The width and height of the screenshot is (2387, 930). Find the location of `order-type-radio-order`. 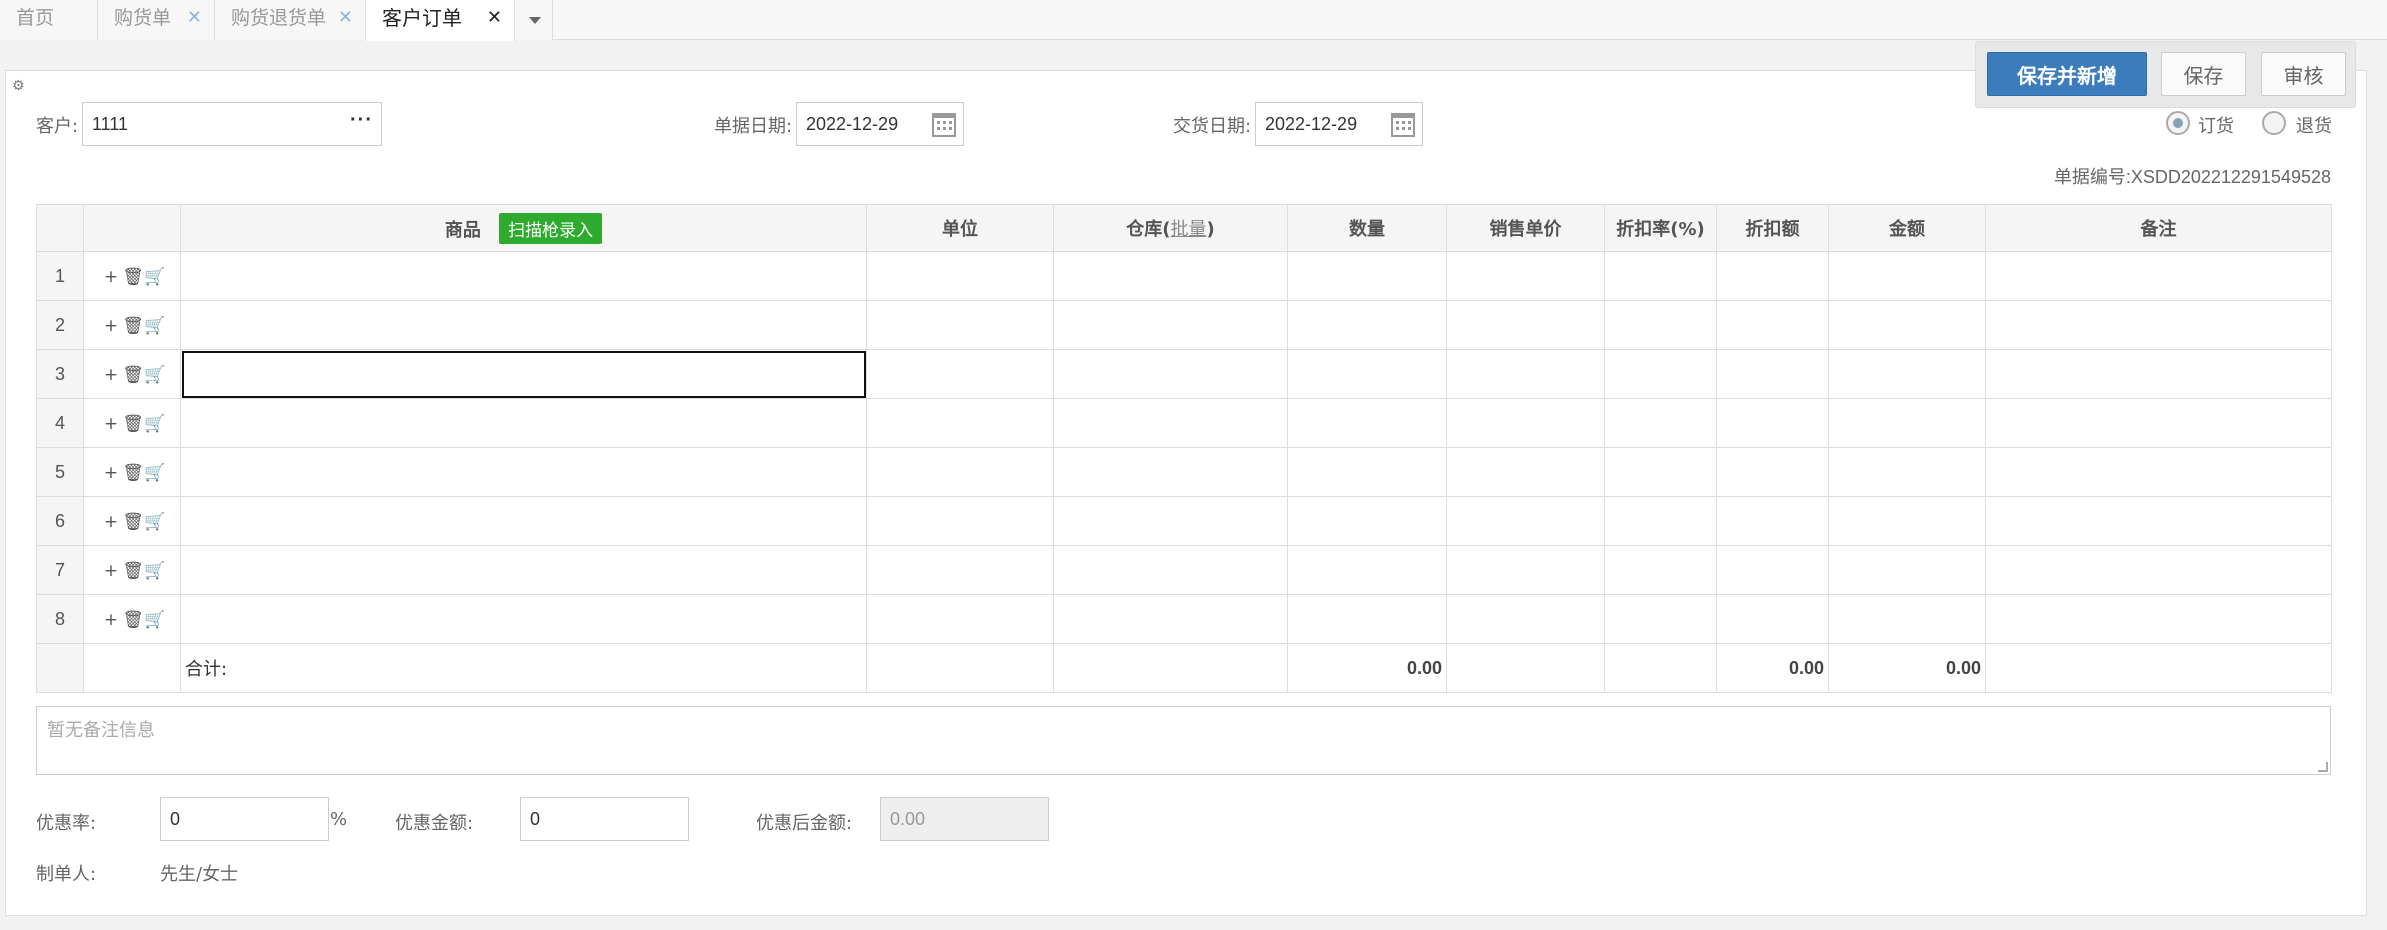

order-type-radio-order is located at coordinates (2178, 123).